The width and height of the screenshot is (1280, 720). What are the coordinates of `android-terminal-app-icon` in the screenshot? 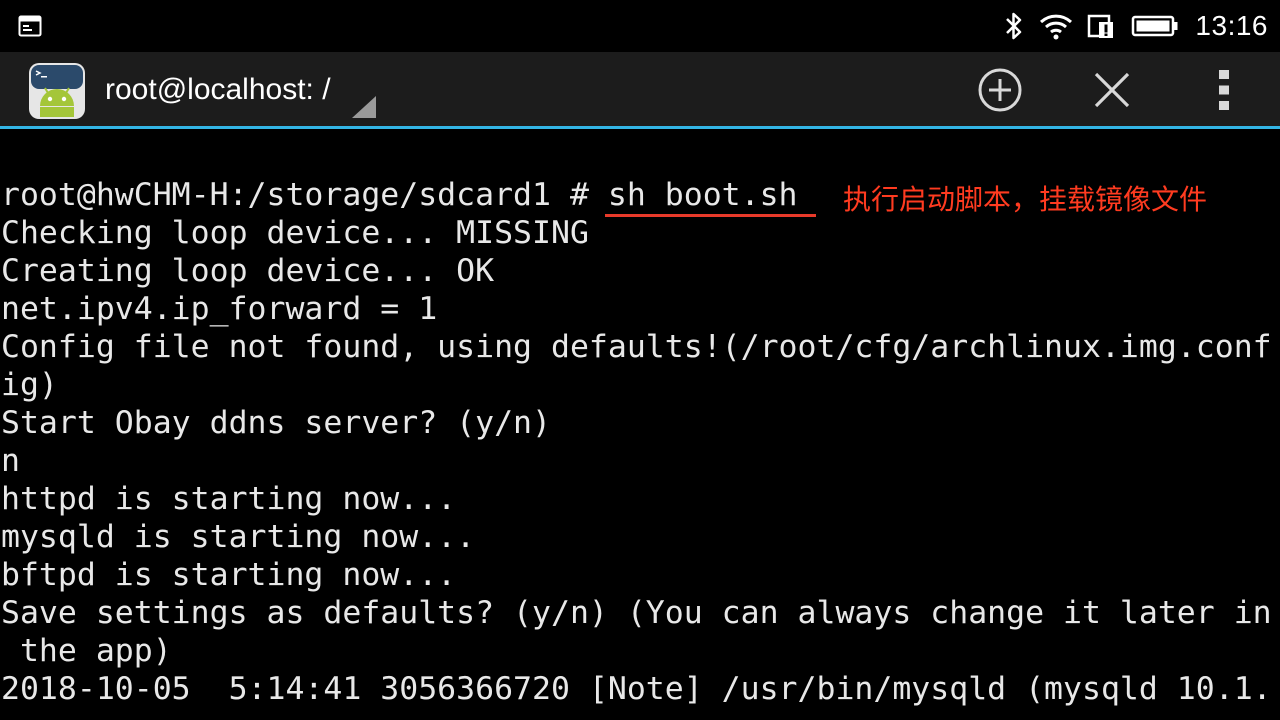 It's located at (57, 91).